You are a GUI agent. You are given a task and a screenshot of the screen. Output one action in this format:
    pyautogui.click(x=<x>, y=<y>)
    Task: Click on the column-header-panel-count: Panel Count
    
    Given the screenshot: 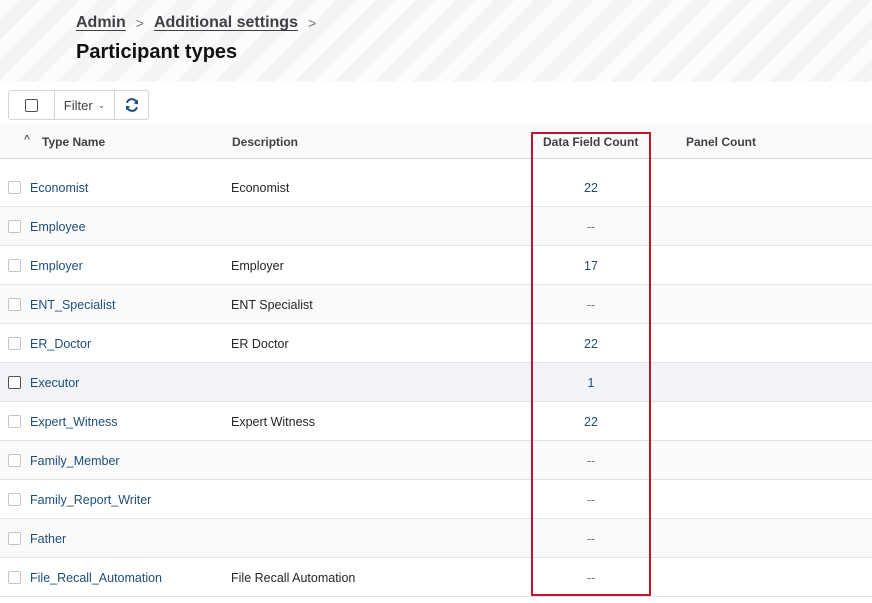 What is the action you would take?
    pyautogui.click(x=721, y=142)
    